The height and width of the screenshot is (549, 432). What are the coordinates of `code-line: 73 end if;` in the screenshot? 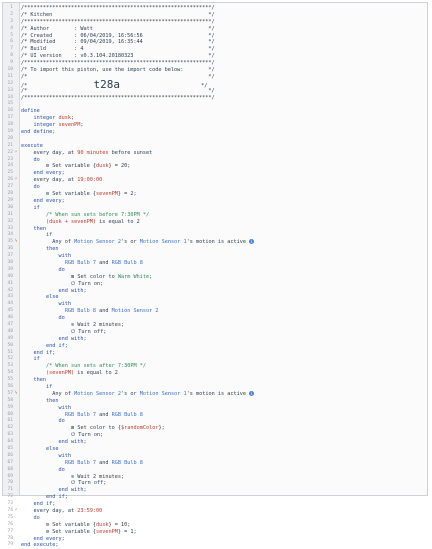 It's located at (215, 504).